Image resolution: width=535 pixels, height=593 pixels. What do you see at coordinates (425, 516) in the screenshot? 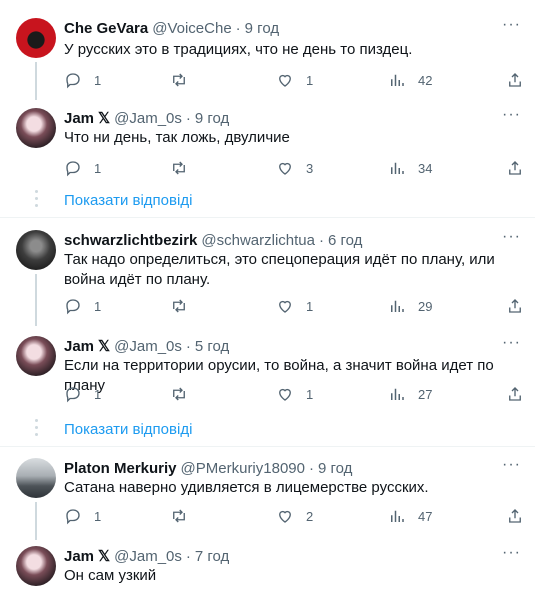
I see `views-count: 47` at bounding box center [425, 516].